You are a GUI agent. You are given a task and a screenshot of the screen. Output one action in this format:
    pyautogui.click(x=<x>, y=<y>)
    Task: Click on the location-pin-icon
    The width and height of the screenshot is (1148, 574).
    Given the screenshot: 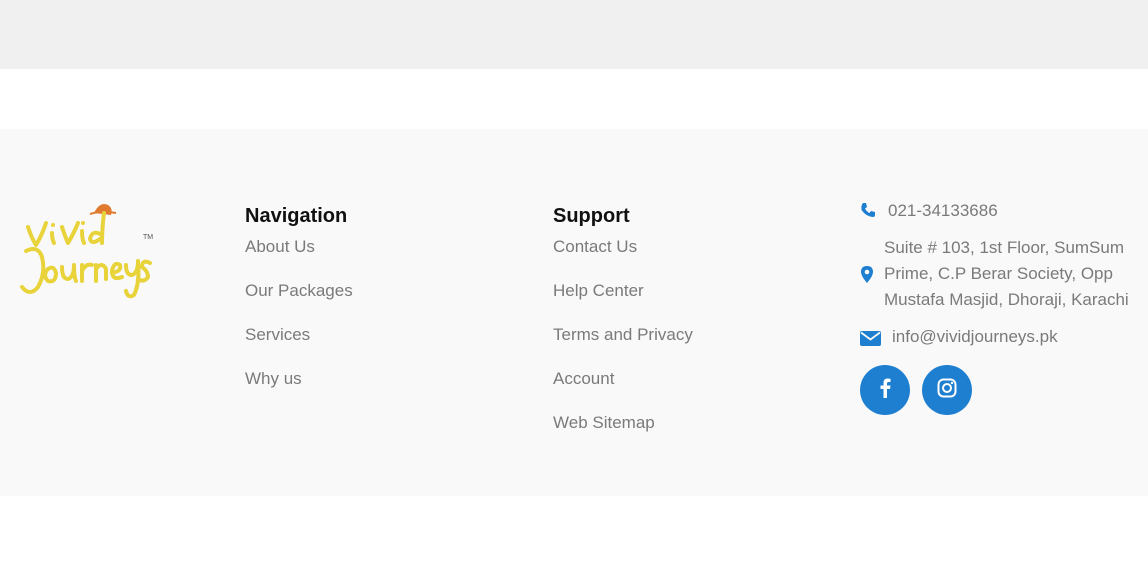 What is the action you would take?
    pyautogui.click(x=867, y=278)
    